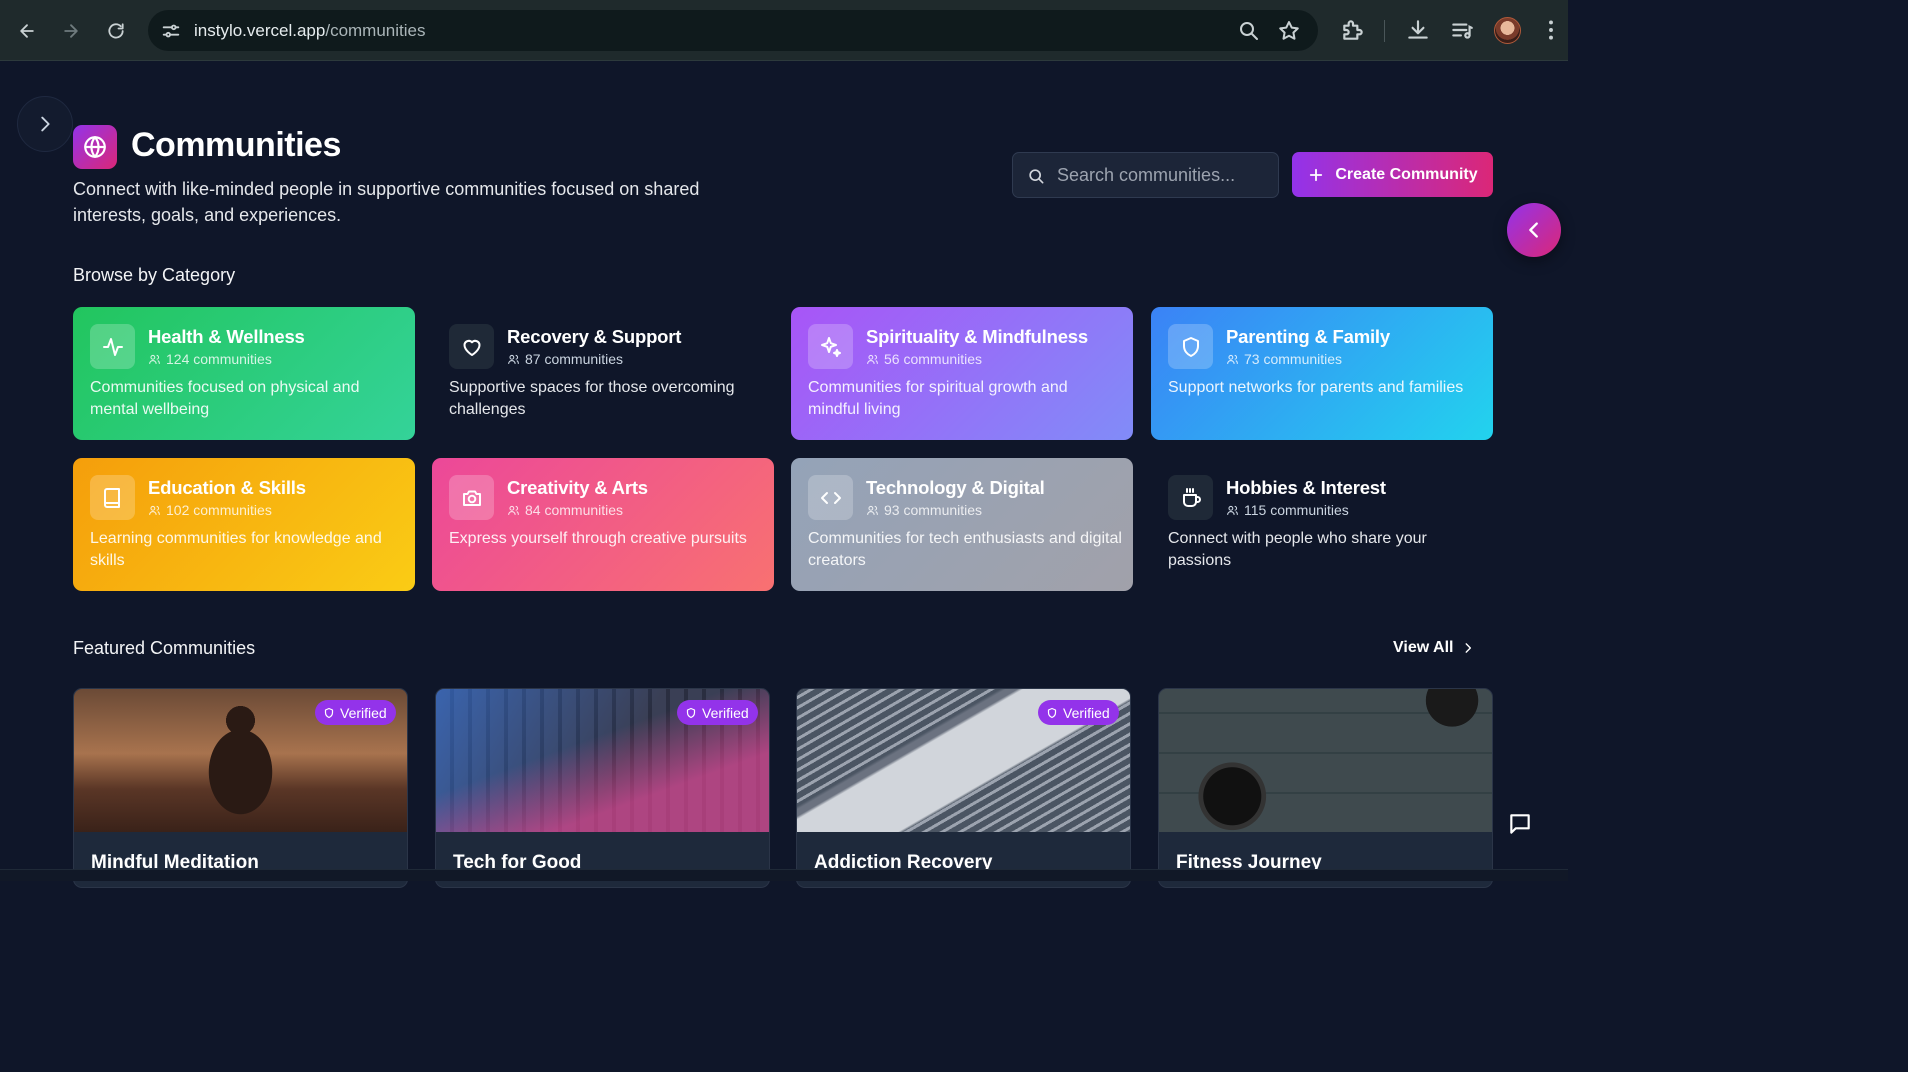 The height and width of the screenshot is (1072, 1908). I want to click on communities-logo, so click(95, 147).